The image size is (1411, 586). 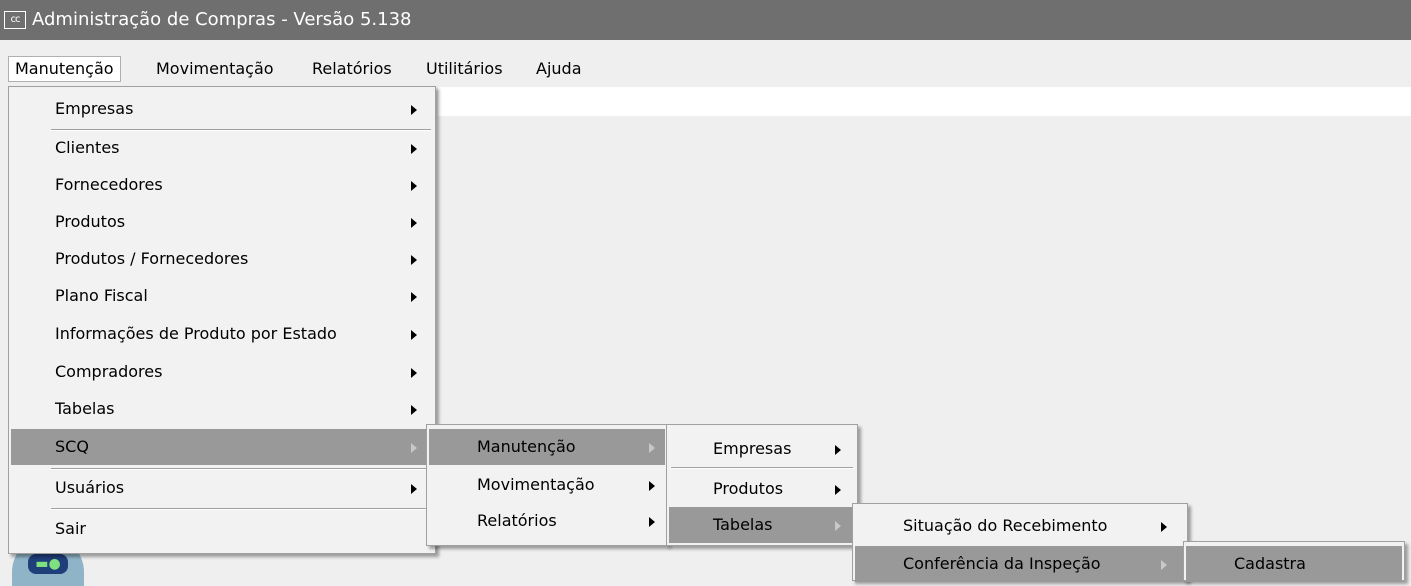 I want to click on menu-item-scq: SCQ, so click(x=222, y=447).